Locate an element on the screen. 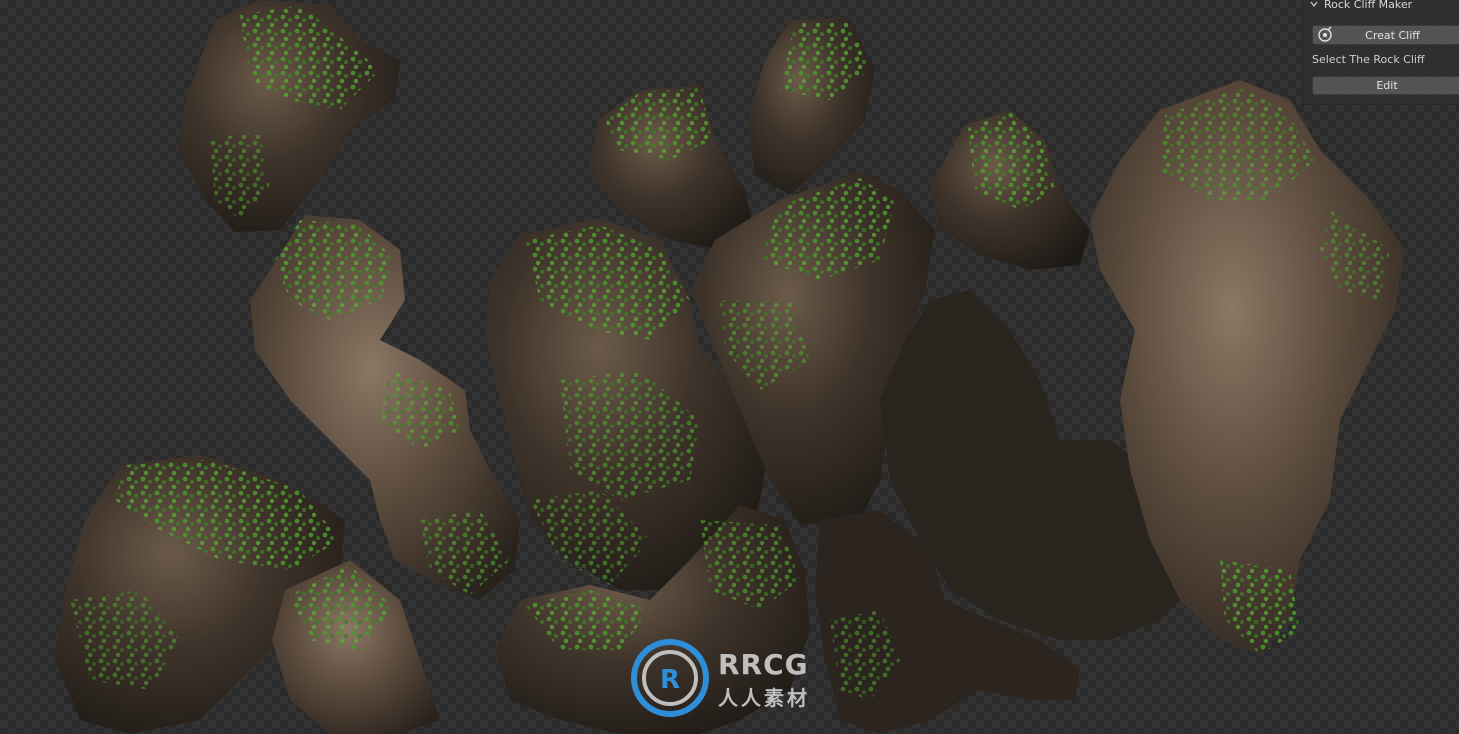 This screenshot has width=1459, height=734. rrcg-logo-icon: R is located at coordinates (670, 678).